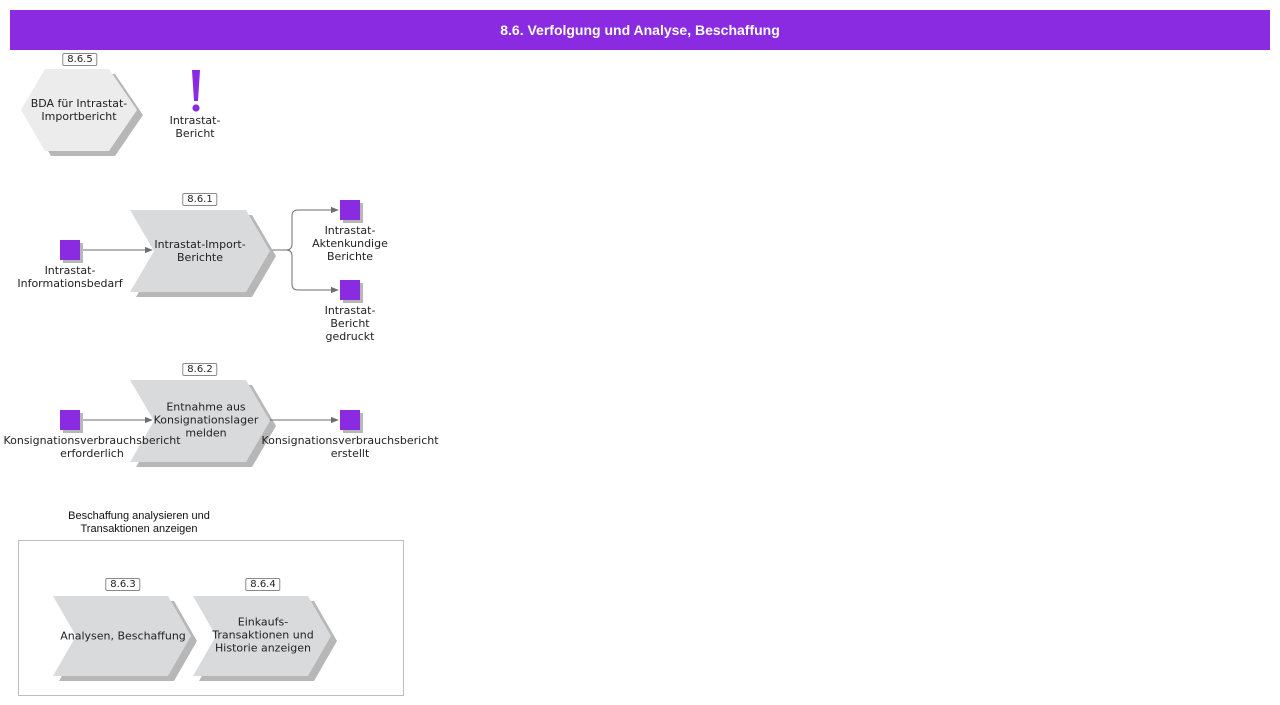 The height and width of the screenshot is (705, 1280). What do you see at coordinates (71, 421) in the screenshot?
I see `event-konsignation-erforderlich` at bounding box center [71, 421].